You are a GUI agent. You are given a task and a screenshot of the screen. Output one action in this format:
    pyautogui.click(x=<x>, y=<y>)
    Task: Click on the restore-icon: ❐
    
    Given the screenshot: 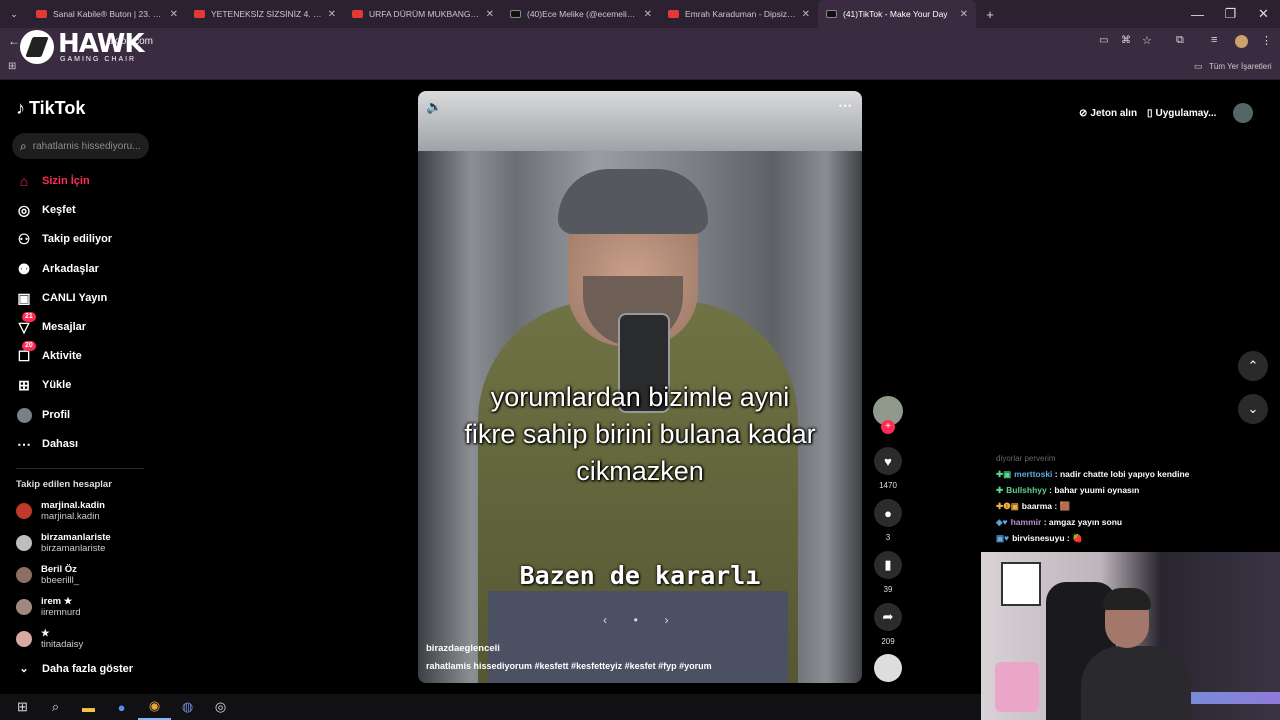 What is the action you would take?
    pyautogui.click(x=1230, y=14)
    